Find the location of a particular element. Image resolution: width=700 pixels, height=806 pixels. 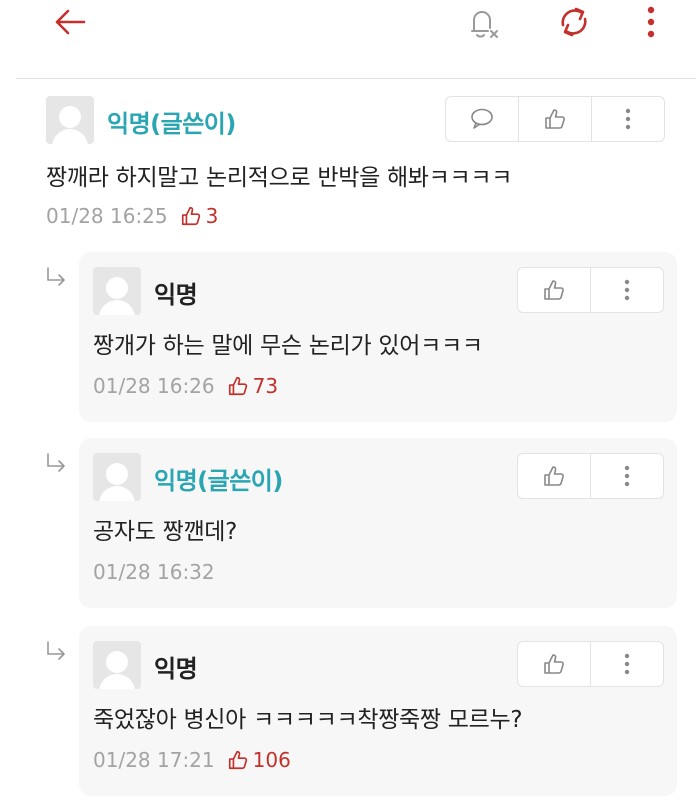

like-count: 73 is located at coordinates (252, 386).